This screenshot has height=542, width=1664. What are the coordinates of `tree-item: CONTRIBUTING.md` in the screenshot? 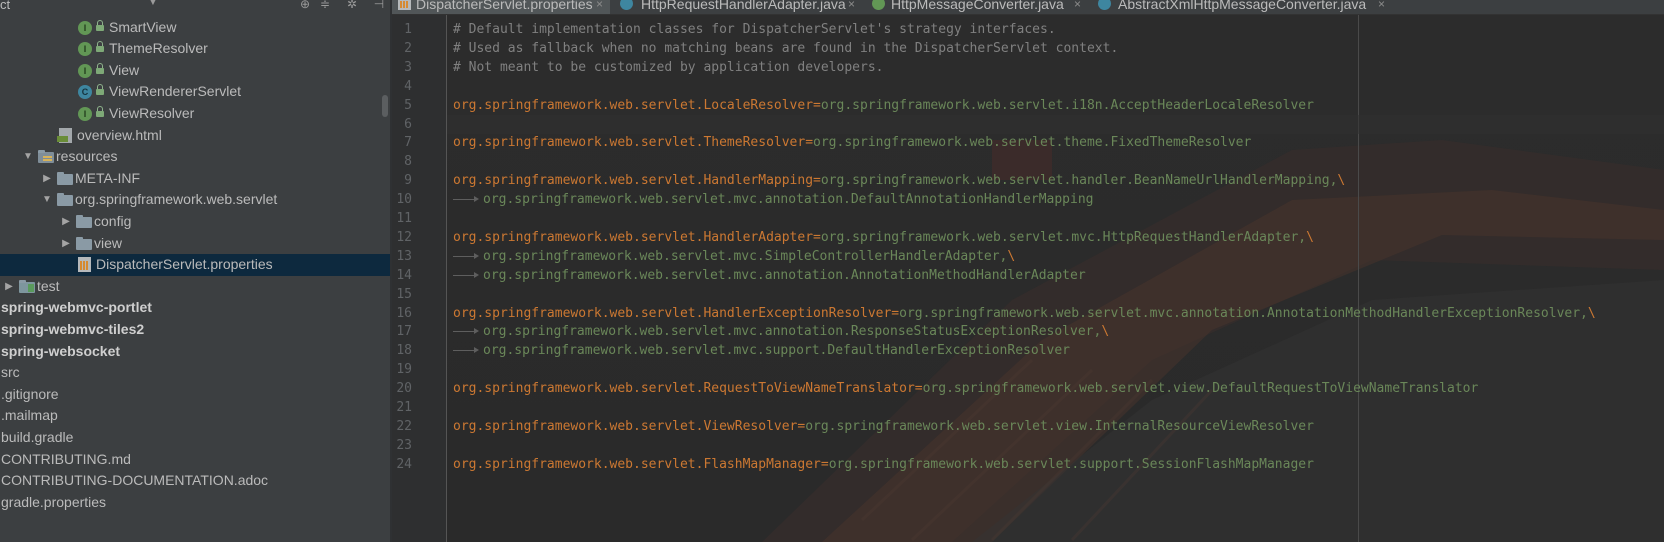 It's located at (195, 460).